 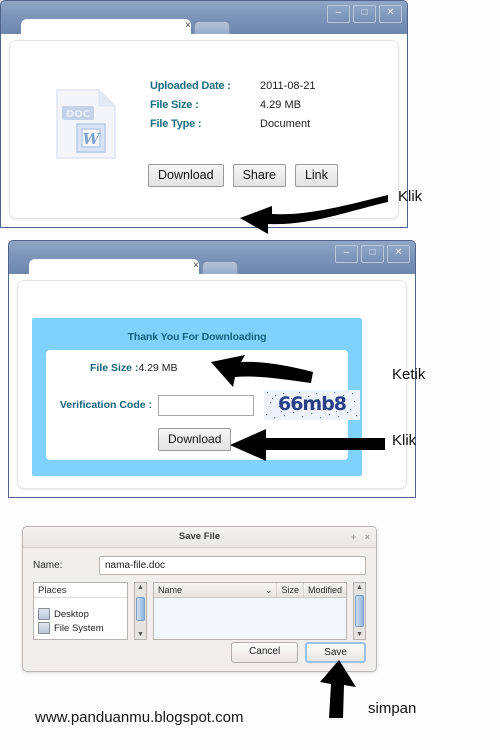 I want to click on browser-titlebar-step1: – □ ✕ ×, so click(x=204, y=18).